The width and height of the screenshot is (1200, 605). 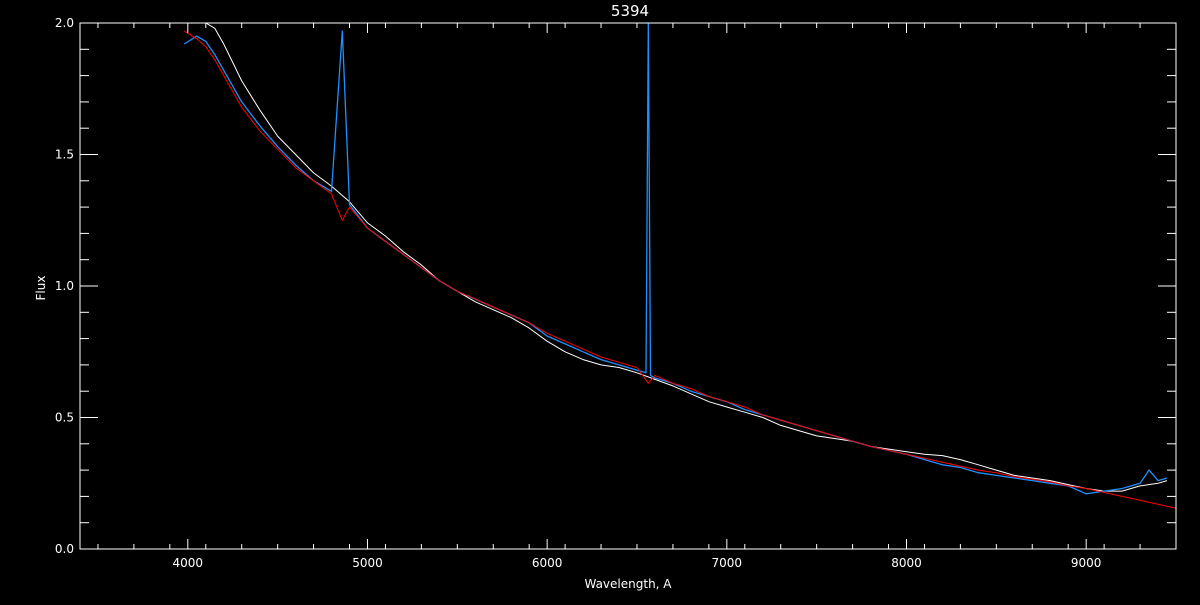 I want to click on x-axis-label: Wavelength, A, so click(x=628, y=584).